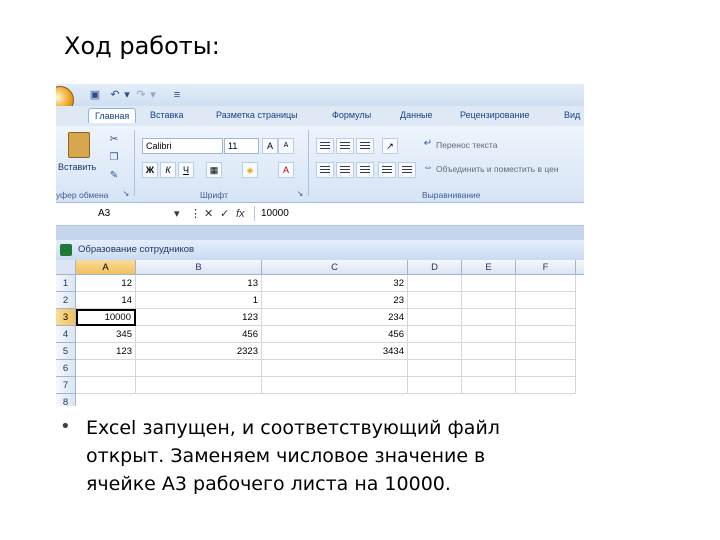  Describe the element at coordinates (390, 146) in the screenshot. I see `orientation-icon: ↗` at that location.